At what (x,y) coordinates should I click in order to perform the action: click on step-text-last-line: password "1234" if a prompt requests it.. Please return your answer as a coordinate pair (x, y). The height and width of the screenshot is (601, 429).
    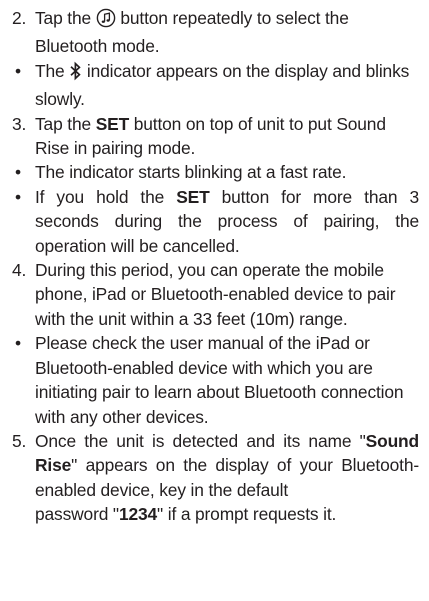
    Looking at the image, I should click on (227, 514).